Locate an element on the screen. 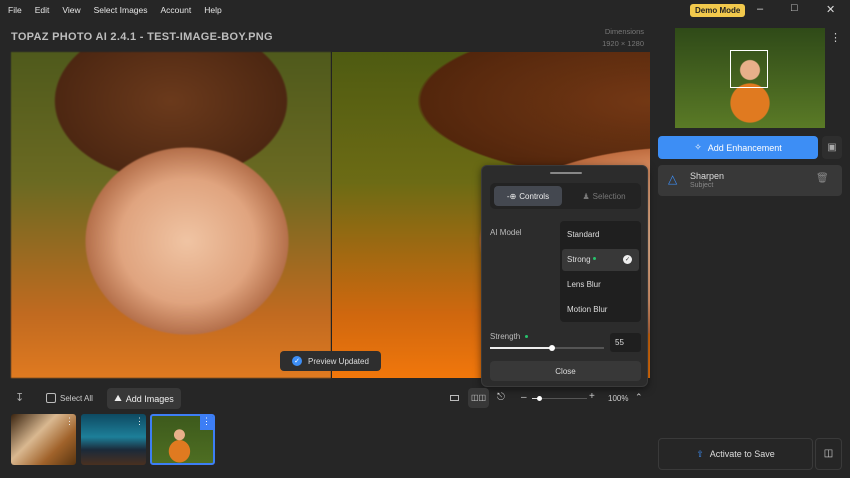  activate-label: Activate to Save is located at coordinates (742, 454).